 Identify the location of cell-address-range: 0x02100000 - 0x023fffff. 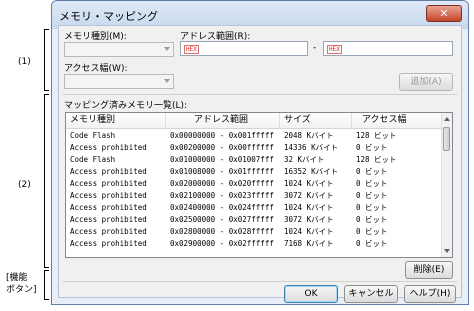
(222, 195).